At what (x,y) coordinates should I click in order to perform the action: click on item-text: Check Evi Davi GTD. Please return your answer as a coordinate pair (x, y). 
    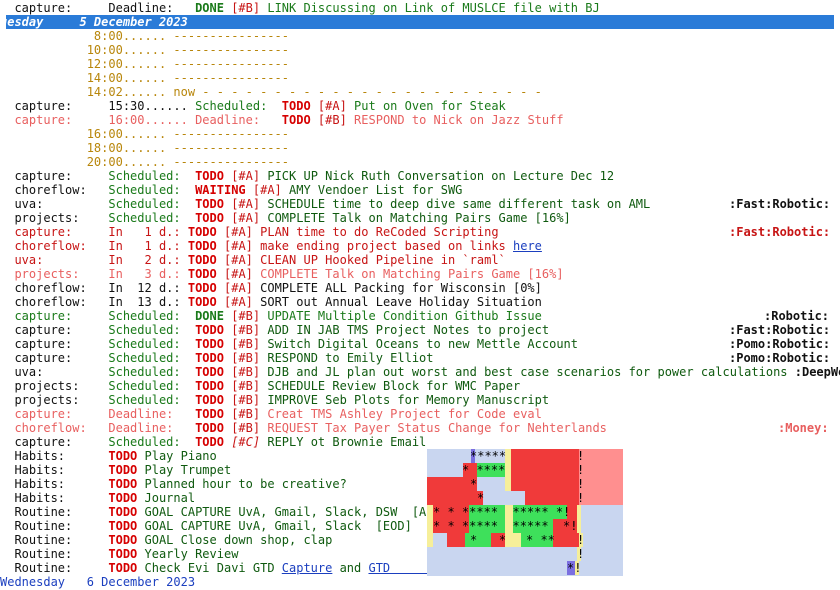
    Looking at the image, I should click on (209, 568).